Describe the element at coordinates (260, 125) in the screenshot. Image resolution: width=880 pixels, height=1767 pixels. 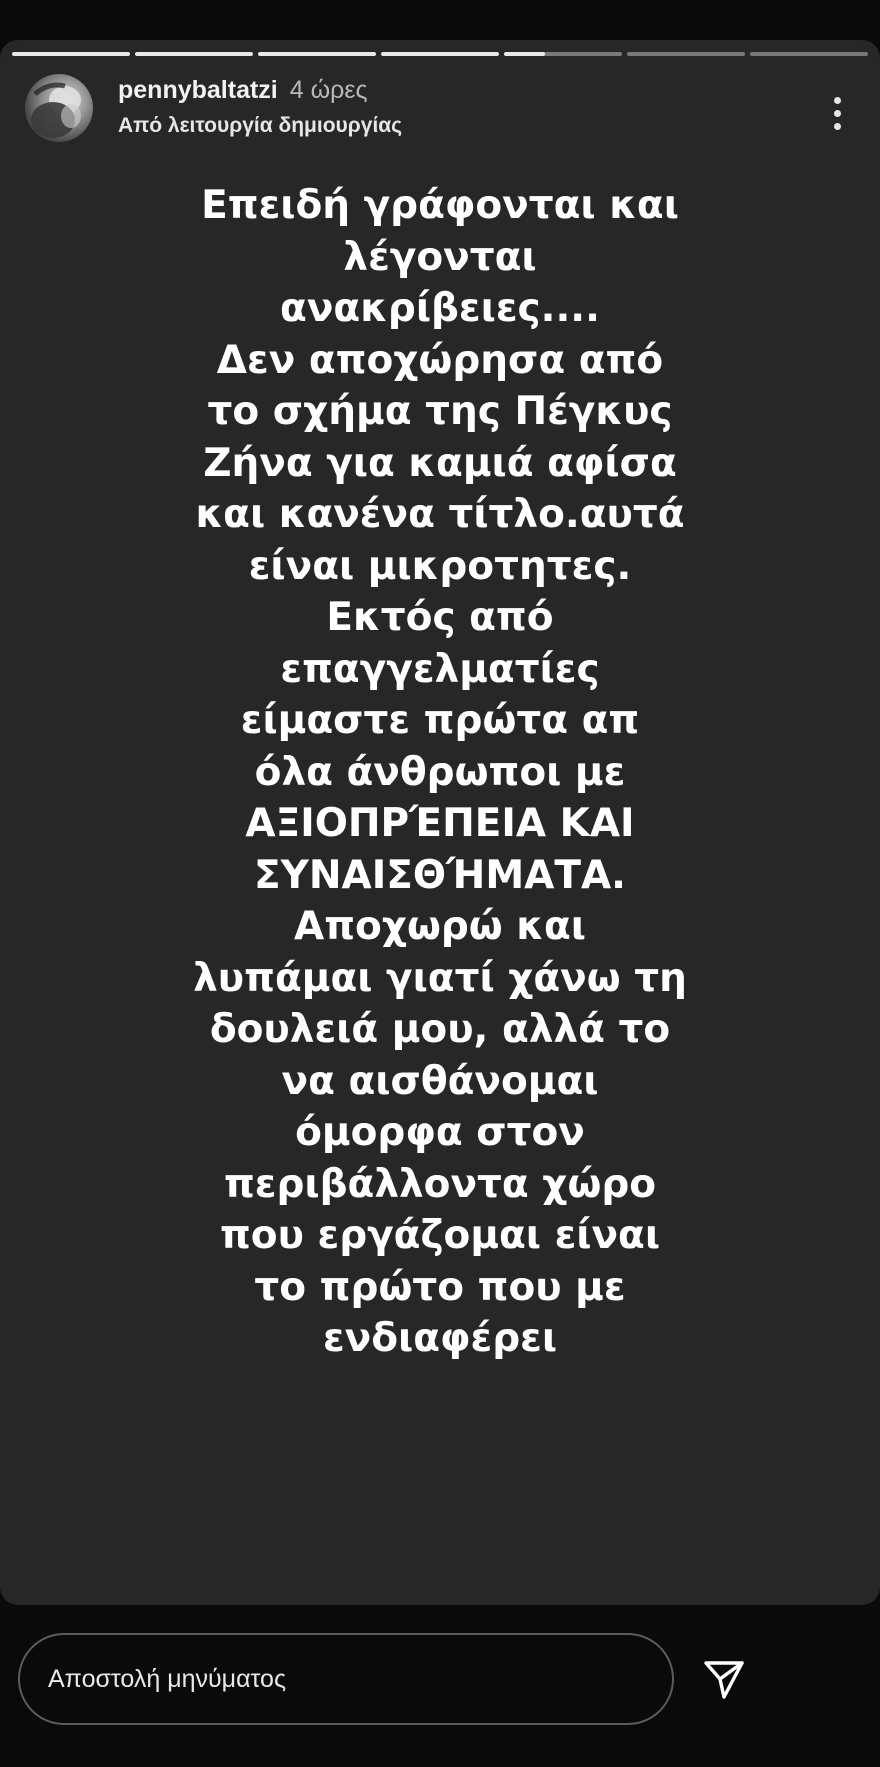
I see `story-subtitle: Από λειτουργία δημιουργίας` at that location.